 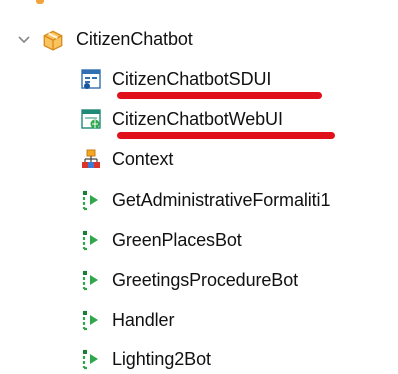 What do you see at coordinates (143, 320) in the screenshot?
I see `tree-item-label: Handler` at bounding box center [143, 320].